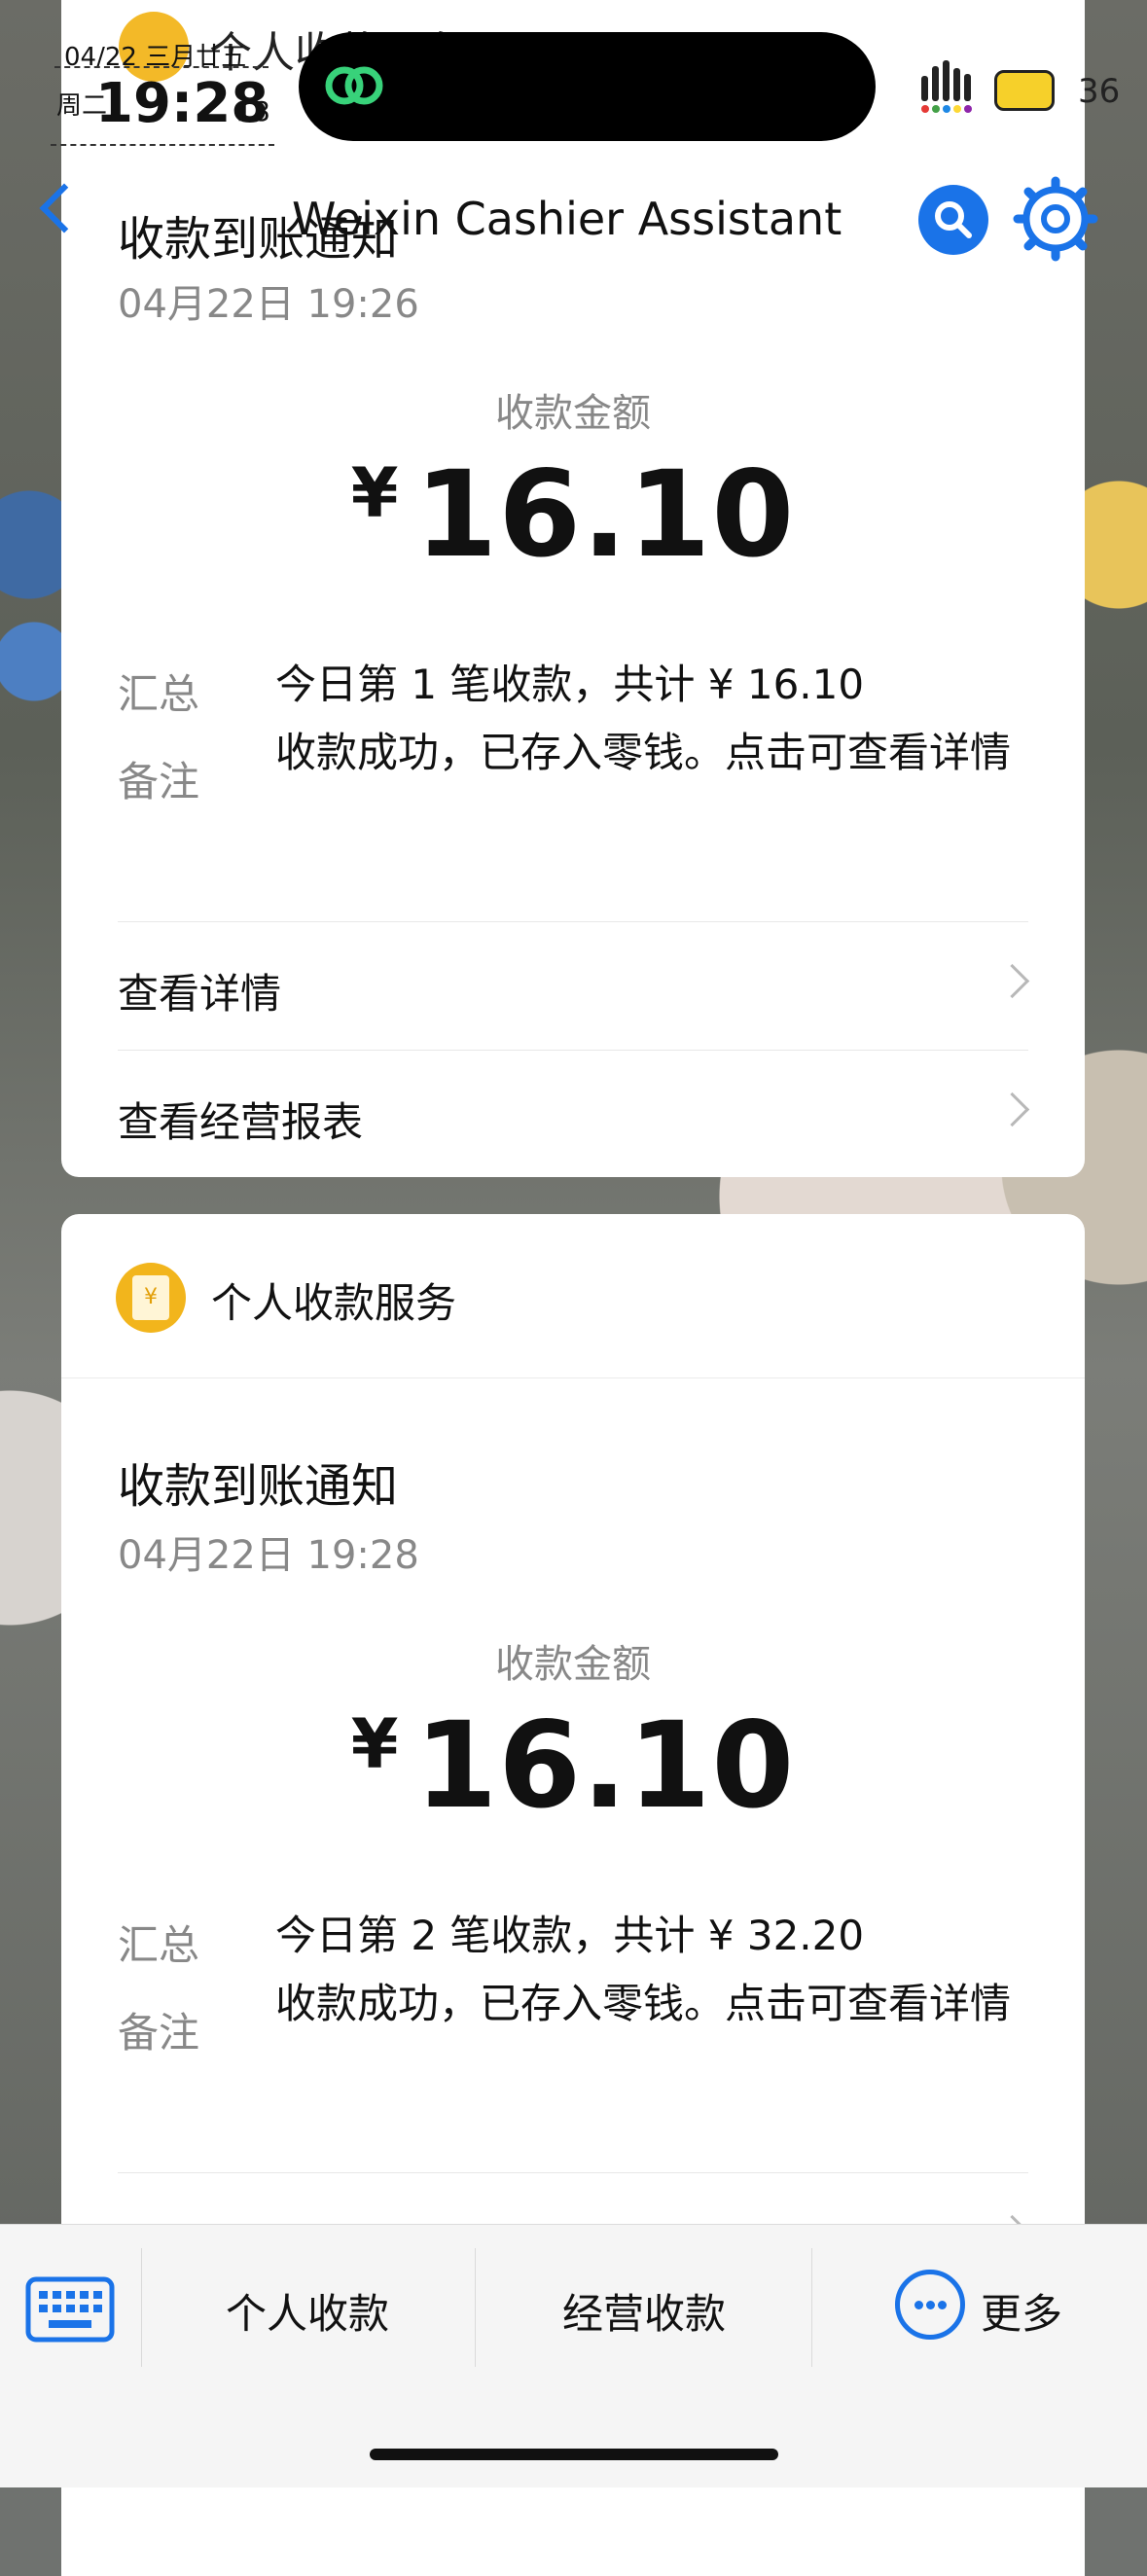 The image size is (1147, 2576). I want to click on link-icon, so click(354, 85).